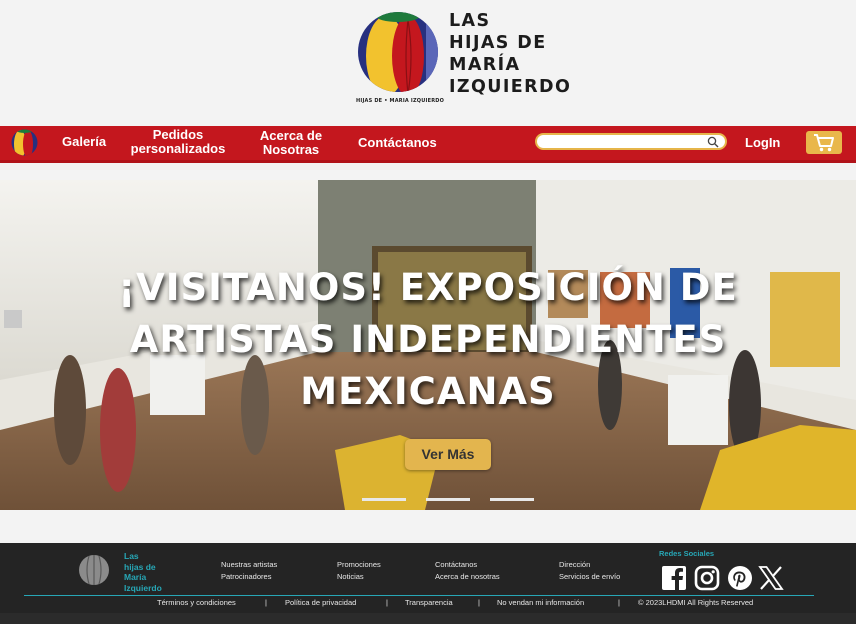 The height and width of the screenshot is (624, 856). I want to click on footer-brand-line: Las, so click(131, 556).